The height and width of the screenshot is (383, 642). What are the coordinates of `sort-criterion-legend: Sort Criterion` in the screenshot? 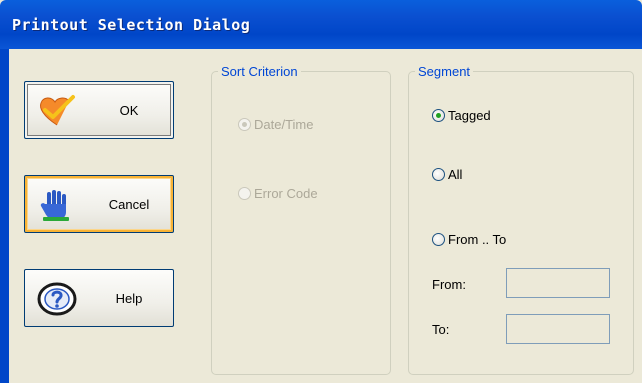 It's located at (259, 71).